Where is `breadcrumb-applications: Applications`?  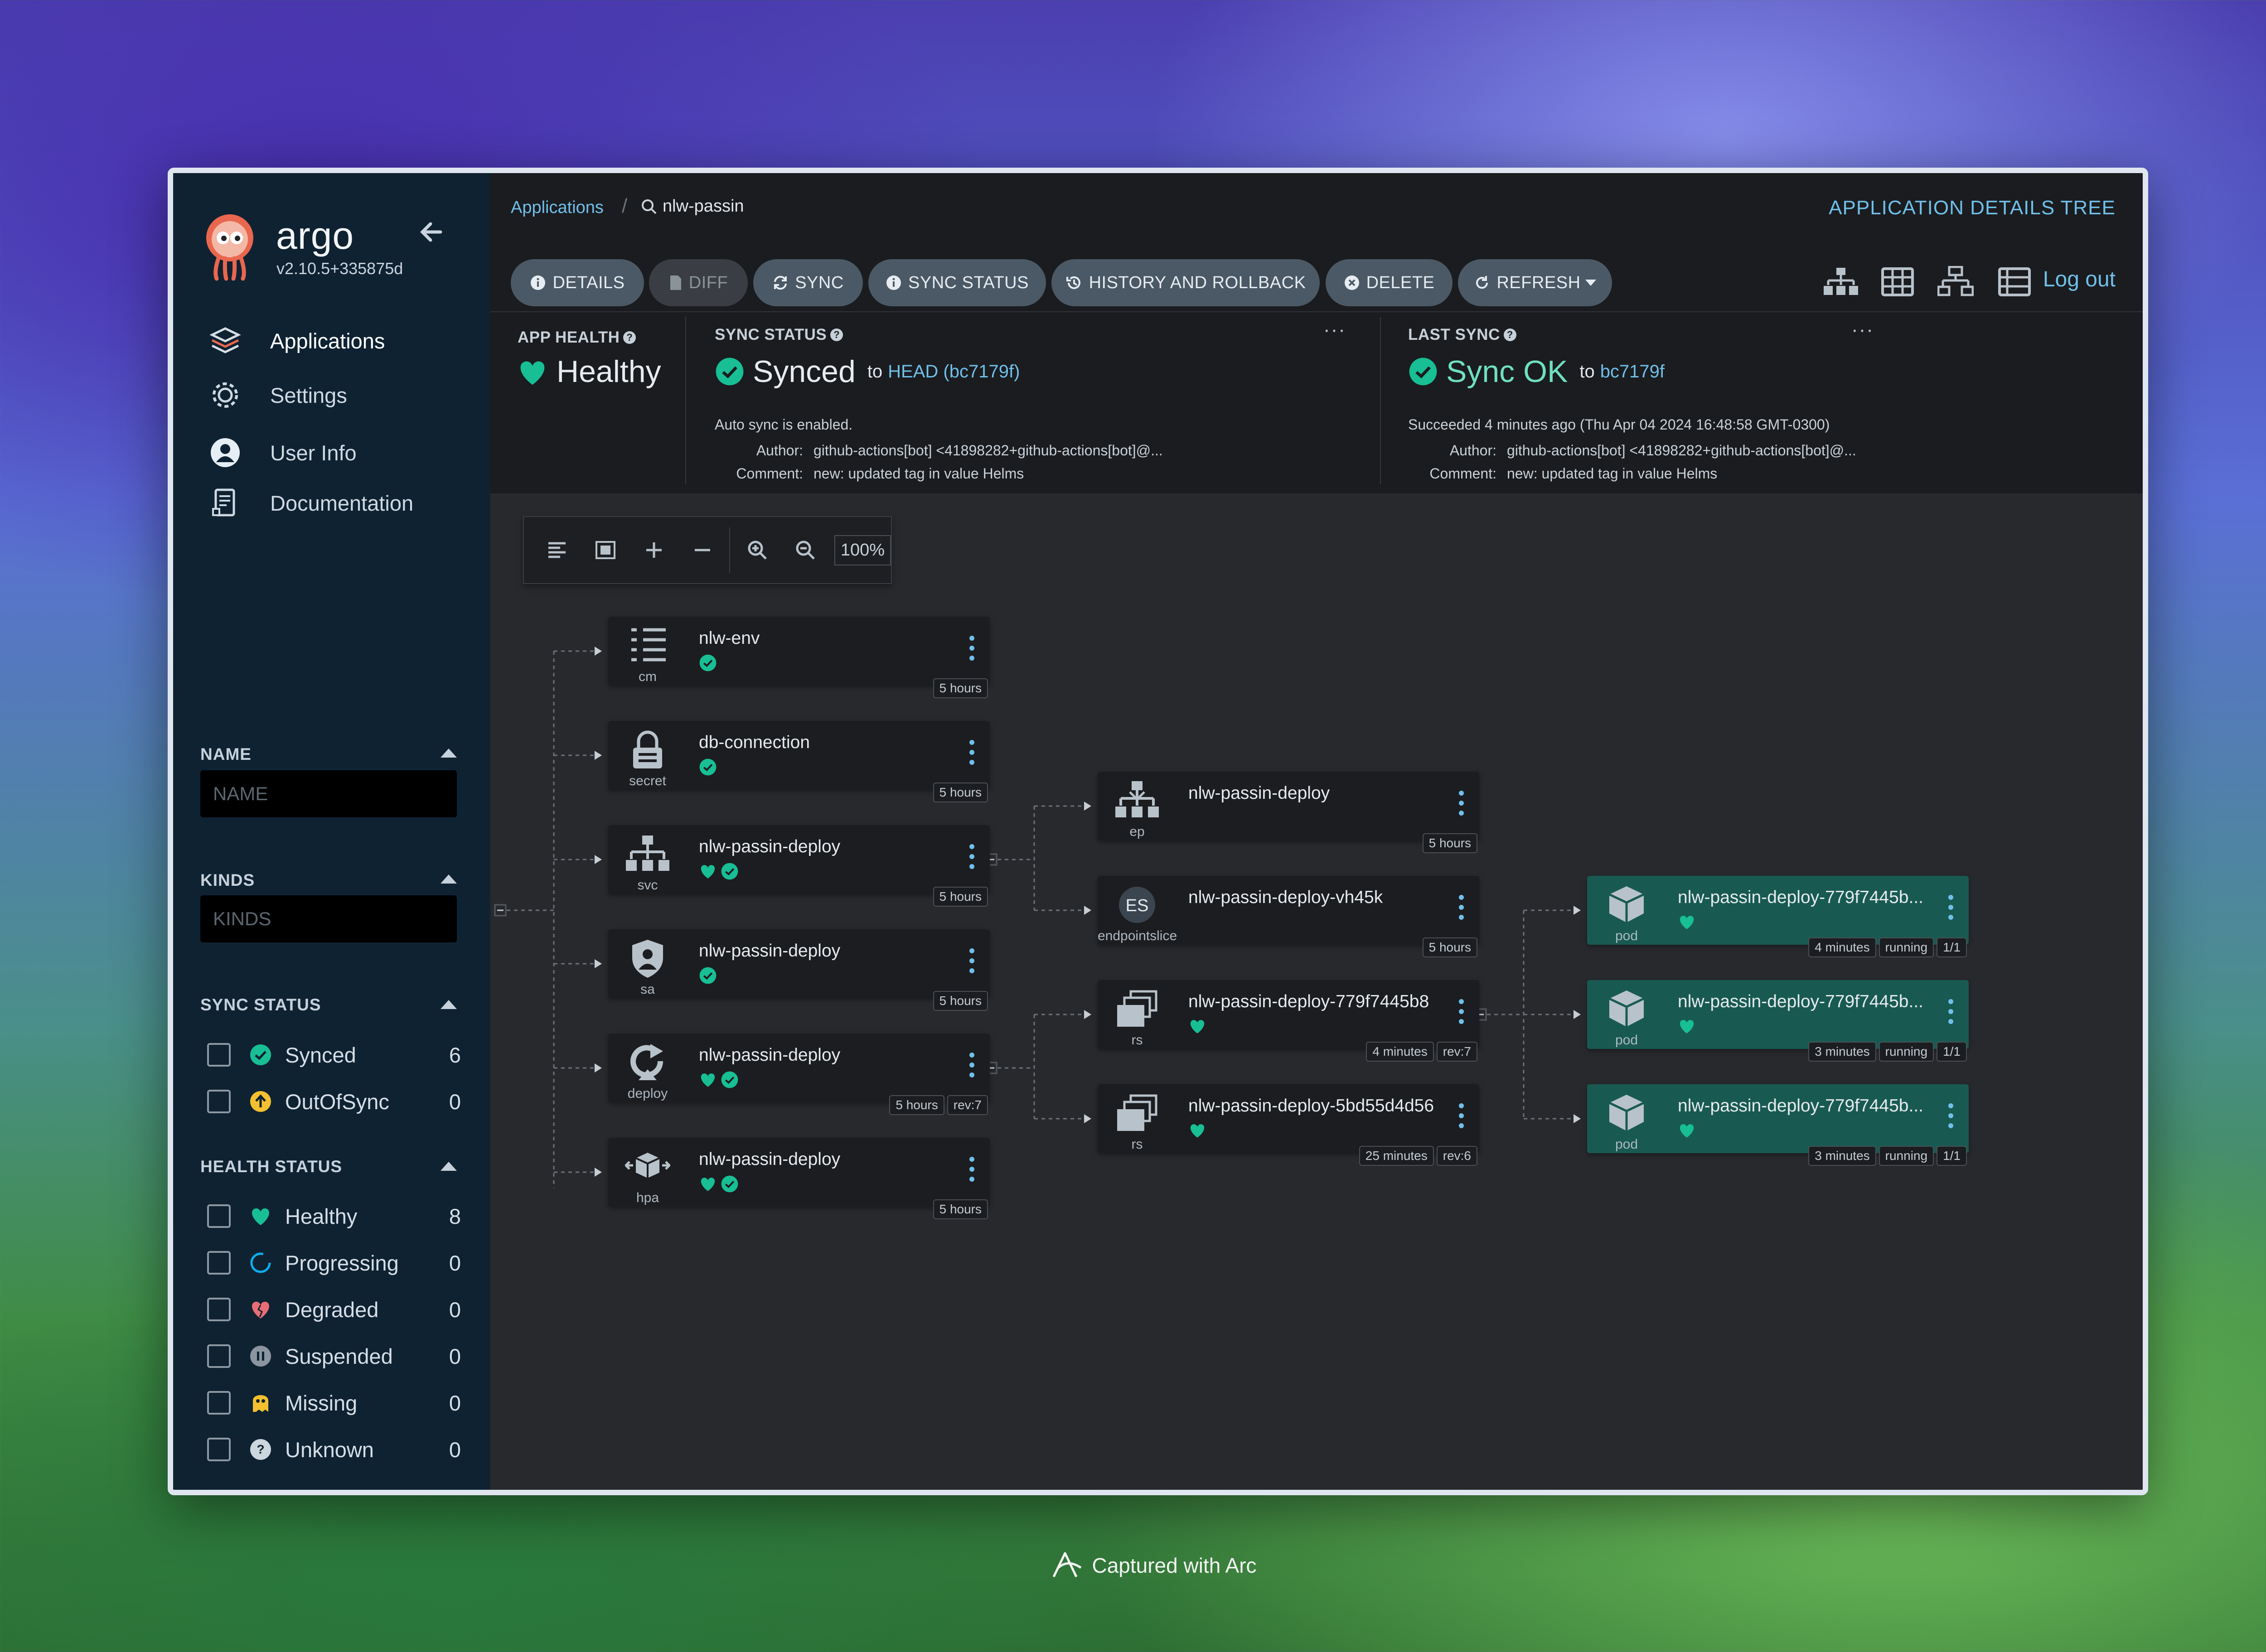 breadcrumb-applications: Applications is located at coordinates (557, 207).